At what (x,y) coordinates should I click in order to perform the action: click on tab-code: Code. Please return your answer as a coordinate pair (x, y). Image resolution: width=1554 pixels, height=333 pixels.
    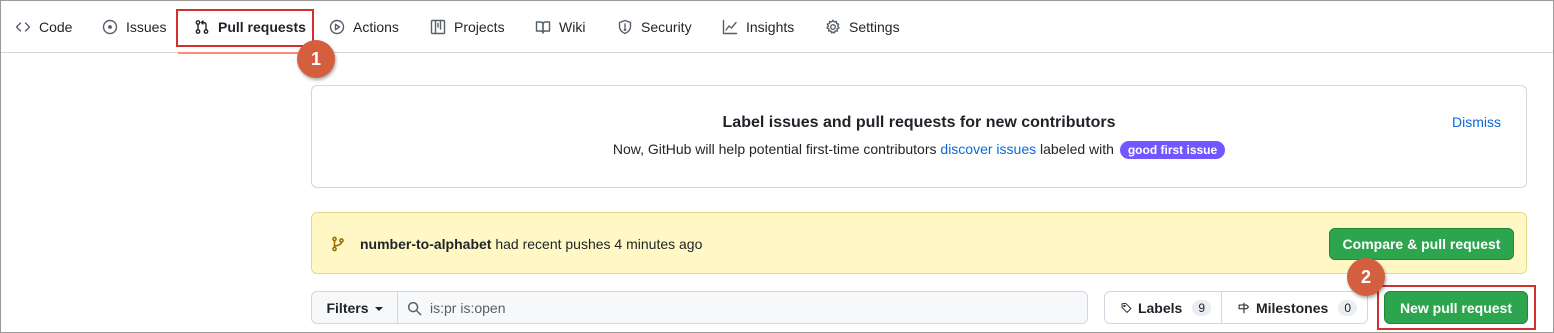
    Looking at the image, I should click on (43, 27).